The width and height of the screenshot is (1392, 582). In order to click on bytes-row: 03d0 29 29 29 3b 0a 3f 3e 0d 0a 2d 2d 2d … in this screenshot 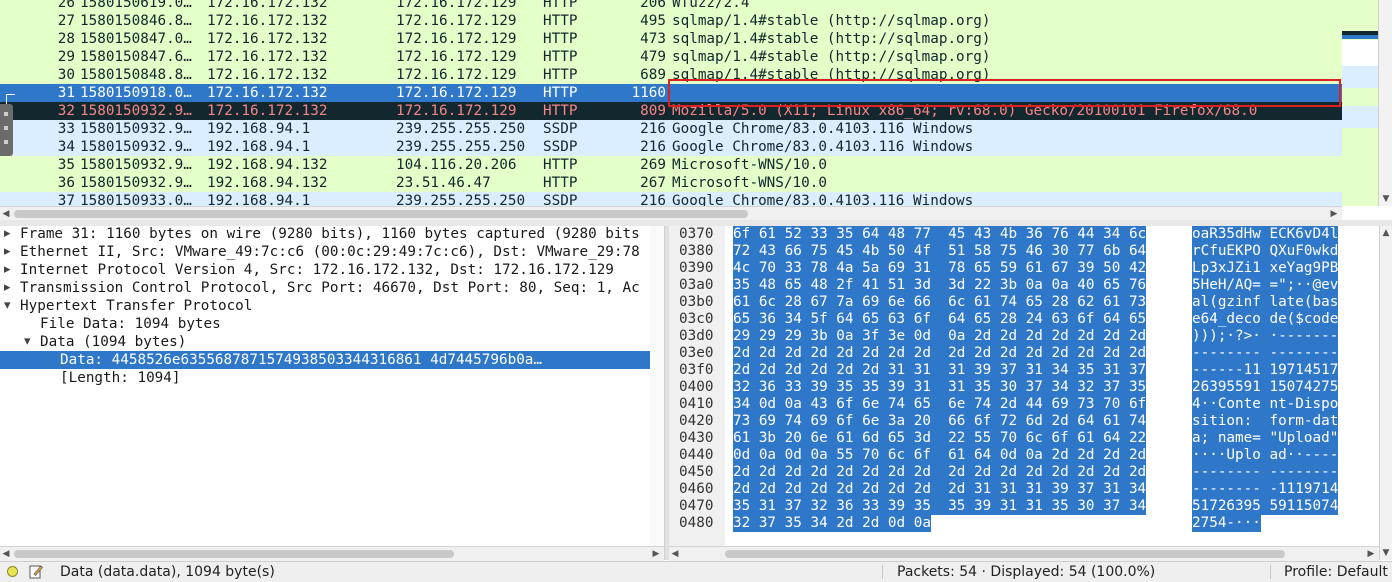, I will do `click(1024, 336)`.